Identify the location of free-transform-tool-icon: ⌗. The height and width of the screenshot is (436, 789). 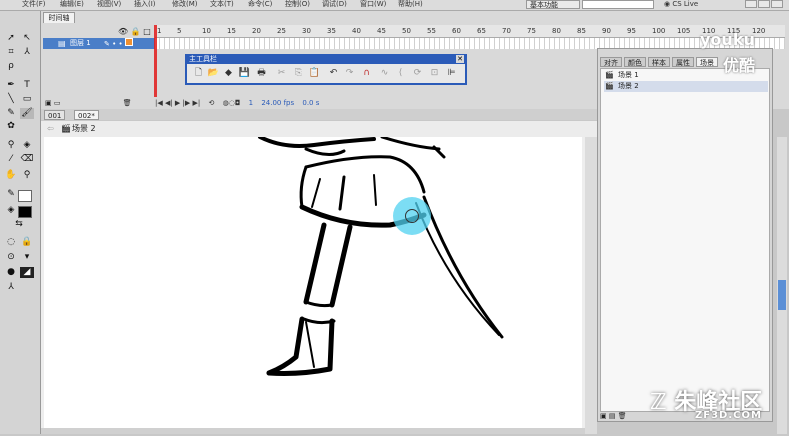
(11, 52).